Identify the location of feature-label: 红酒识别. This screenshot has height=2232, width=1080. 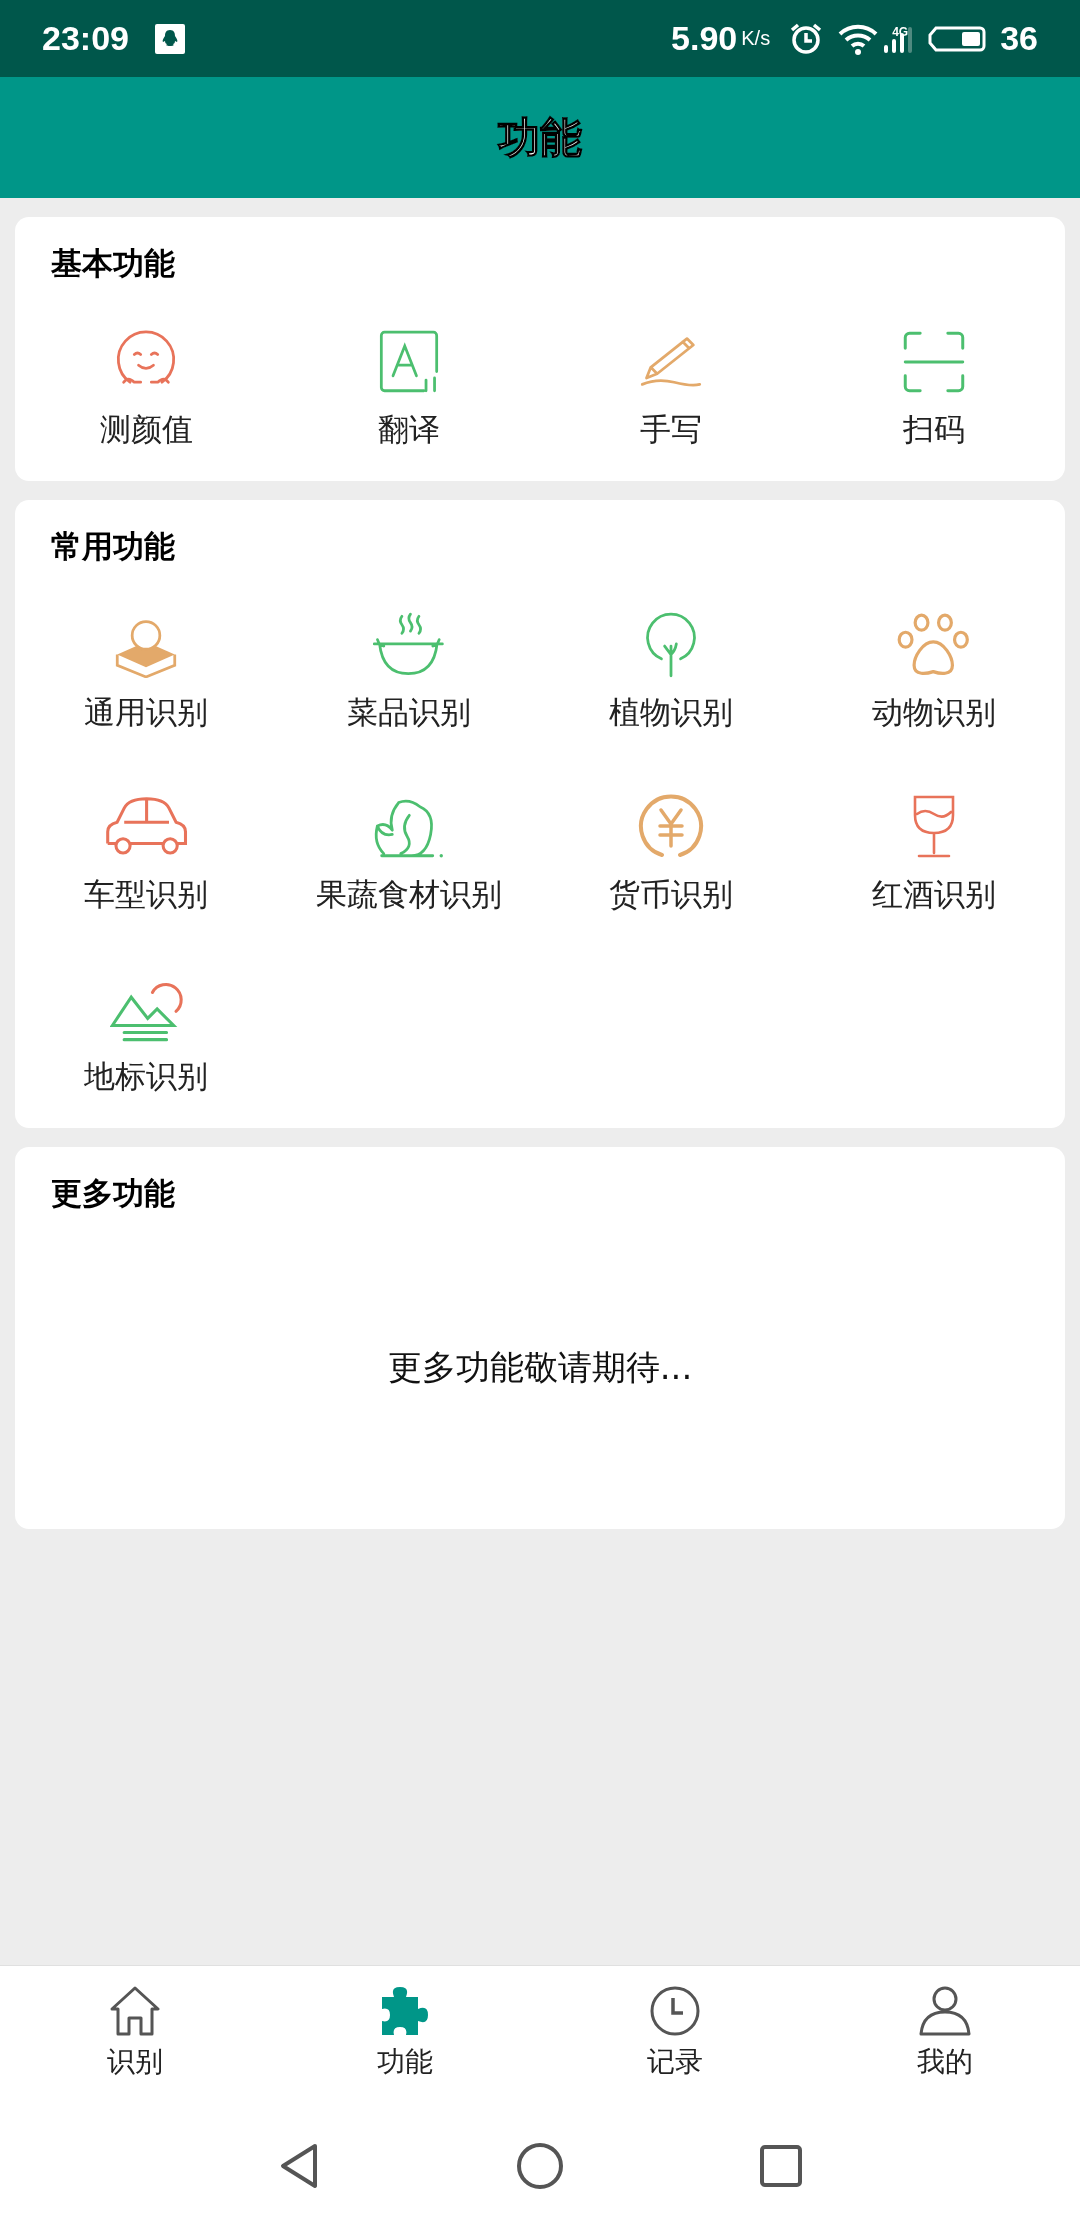
(933, 895).